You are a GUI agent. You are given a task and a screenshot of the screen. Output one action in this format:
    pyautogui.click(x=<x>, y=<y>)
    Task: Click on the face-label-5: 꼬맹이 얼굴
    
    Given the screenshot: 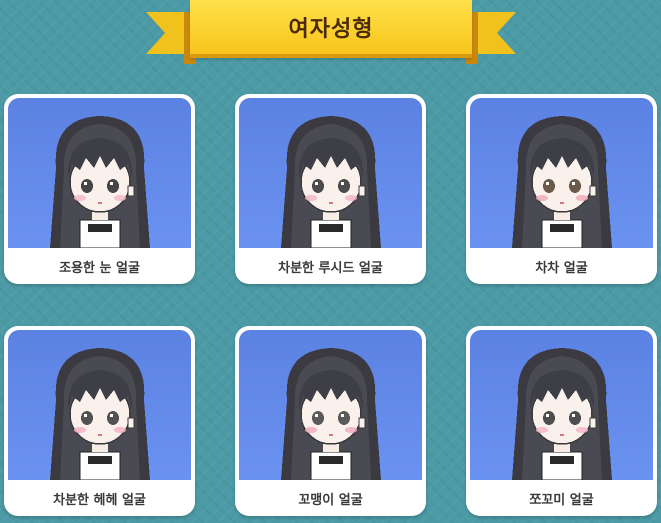 What is the action you would take?
    pyautogui.click(x=330, y=500)
    